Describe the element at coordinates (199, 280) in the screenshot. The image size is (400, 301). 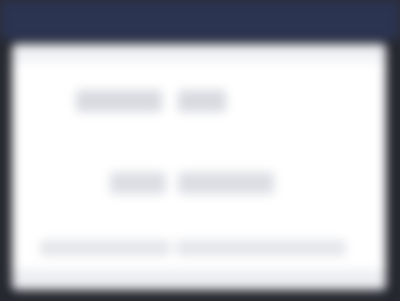
I see `window-footer` at that location.